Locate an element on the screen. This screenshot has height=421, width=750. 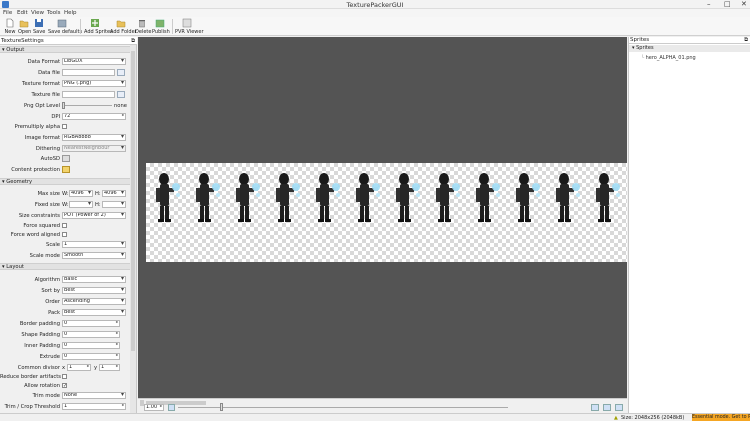
texture-format-label: Texture format is located at coordinates (41, 84).